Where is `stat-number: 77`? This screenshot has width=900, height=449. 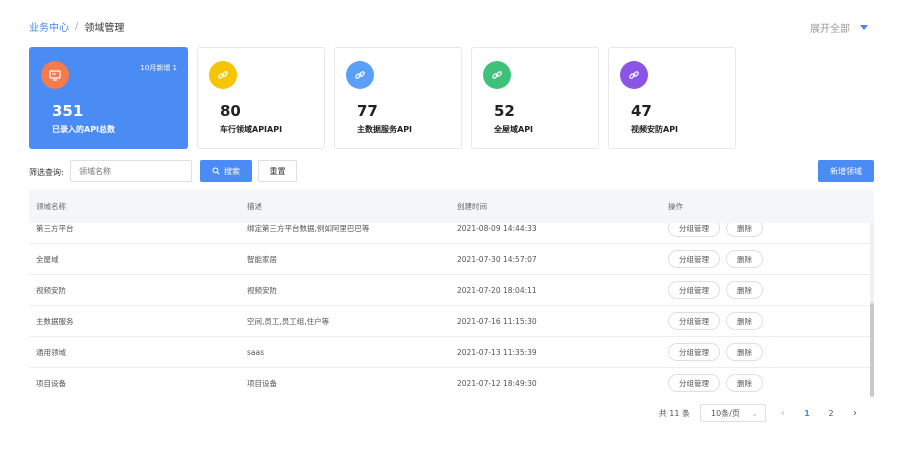
stat-number: 77 is located at coordinates (367, 111).